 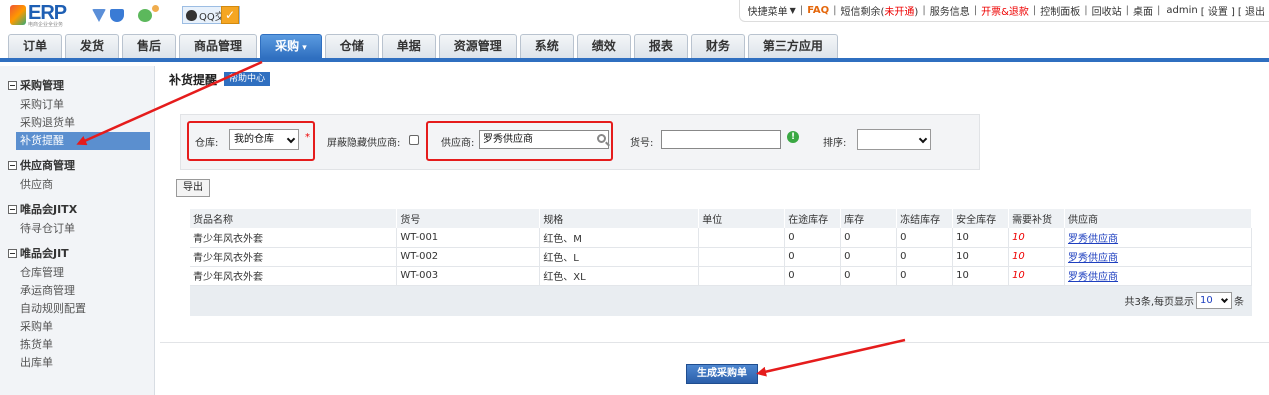 What do you see at coordinates (468, 218) in the screenshot?
I see `column-header: 货号` at bounding box center [468, 218].